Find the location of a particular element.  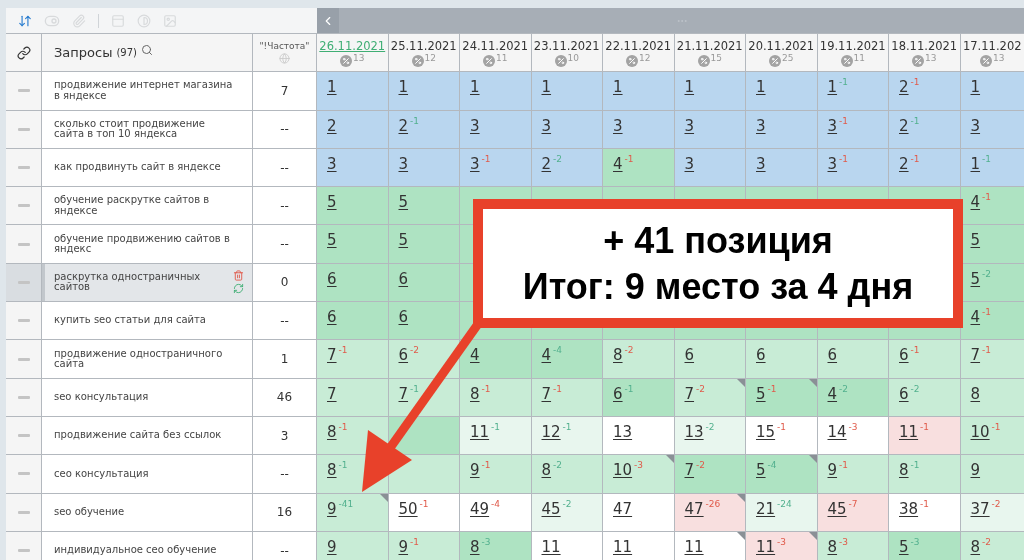

date-header-cell: 23.11.2021 10 is located at coordinates (566, 53).